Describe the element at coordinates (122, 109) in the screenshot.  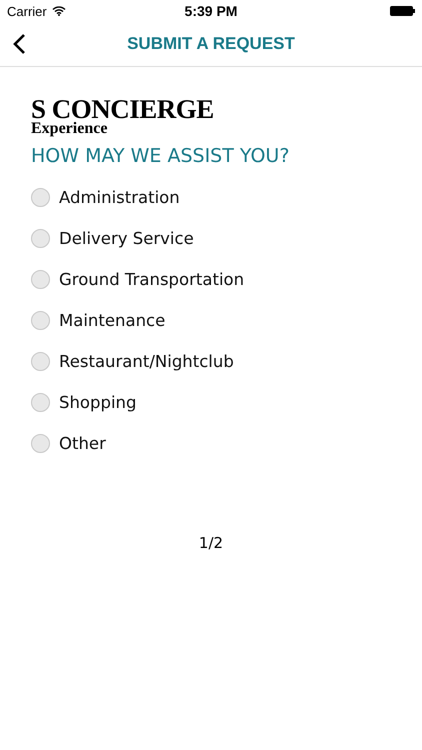
I see `logo-title: S CONCIERGE` at that location.